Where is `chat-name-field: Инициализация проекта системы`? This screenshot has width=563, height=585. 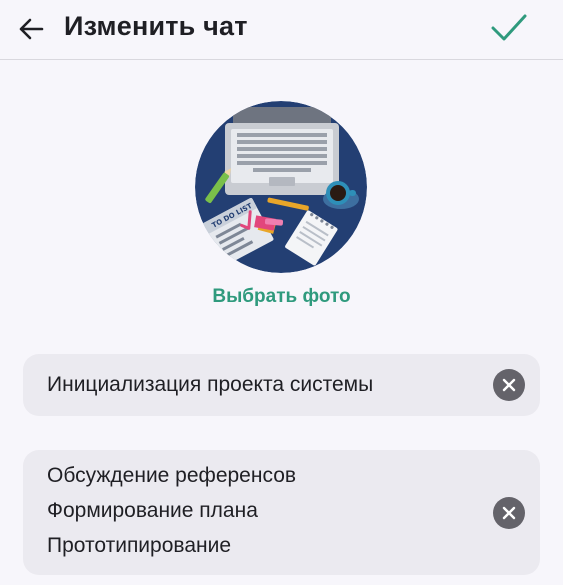
chat-name-field: Инициализация проекта системы is located at coordinates (281, 385).